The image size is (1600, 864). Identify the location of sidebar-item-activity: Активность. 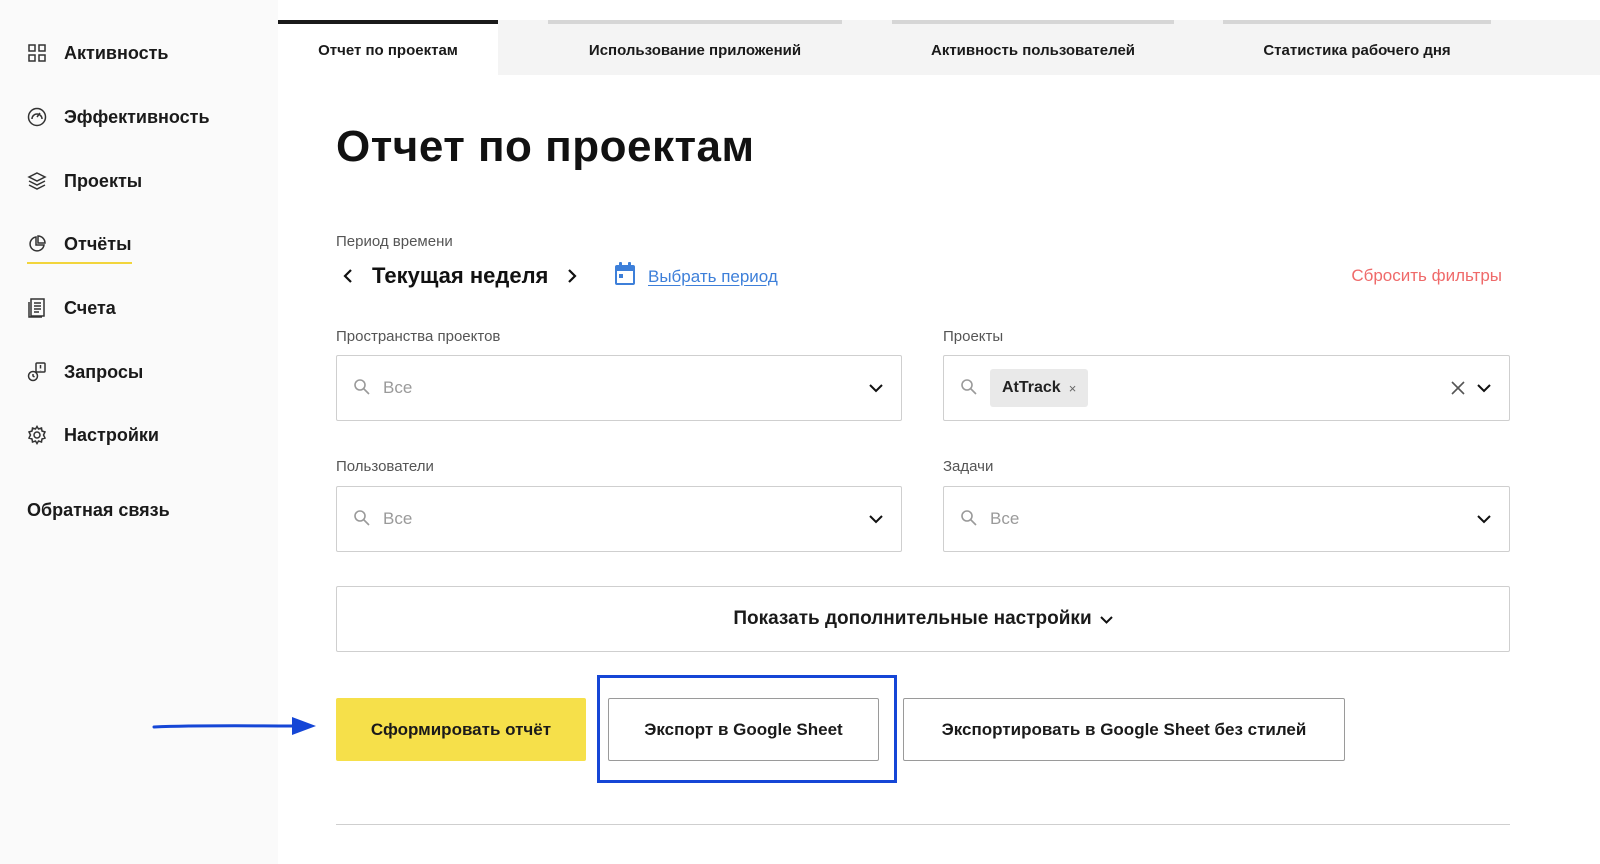
(97, 53).